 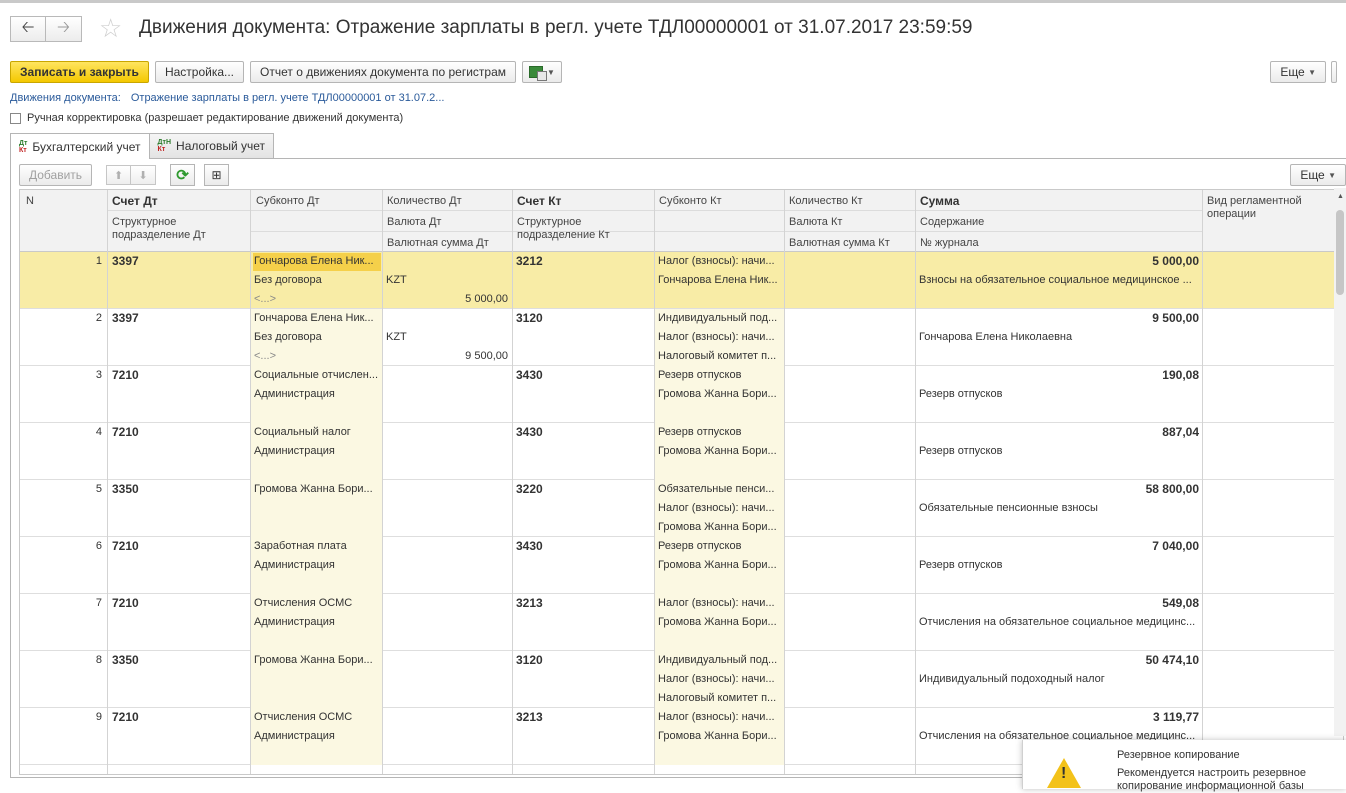 I want to click on account-kt: 3212, so click(x=581, y=261).